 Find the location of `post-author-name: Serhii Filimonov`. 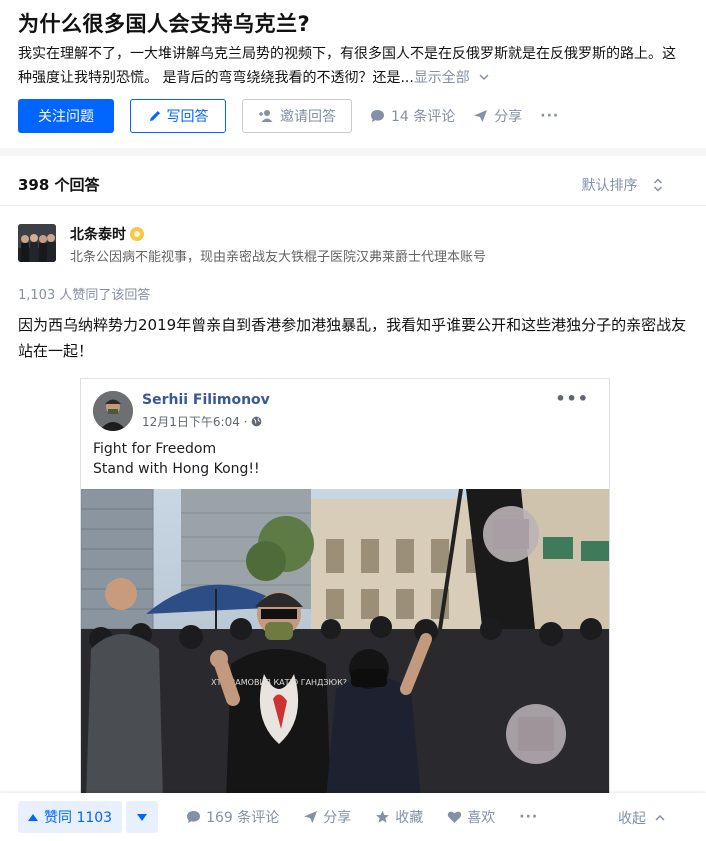

post-author-name: Serhii Filimonov is located at coordinates (206, 400).